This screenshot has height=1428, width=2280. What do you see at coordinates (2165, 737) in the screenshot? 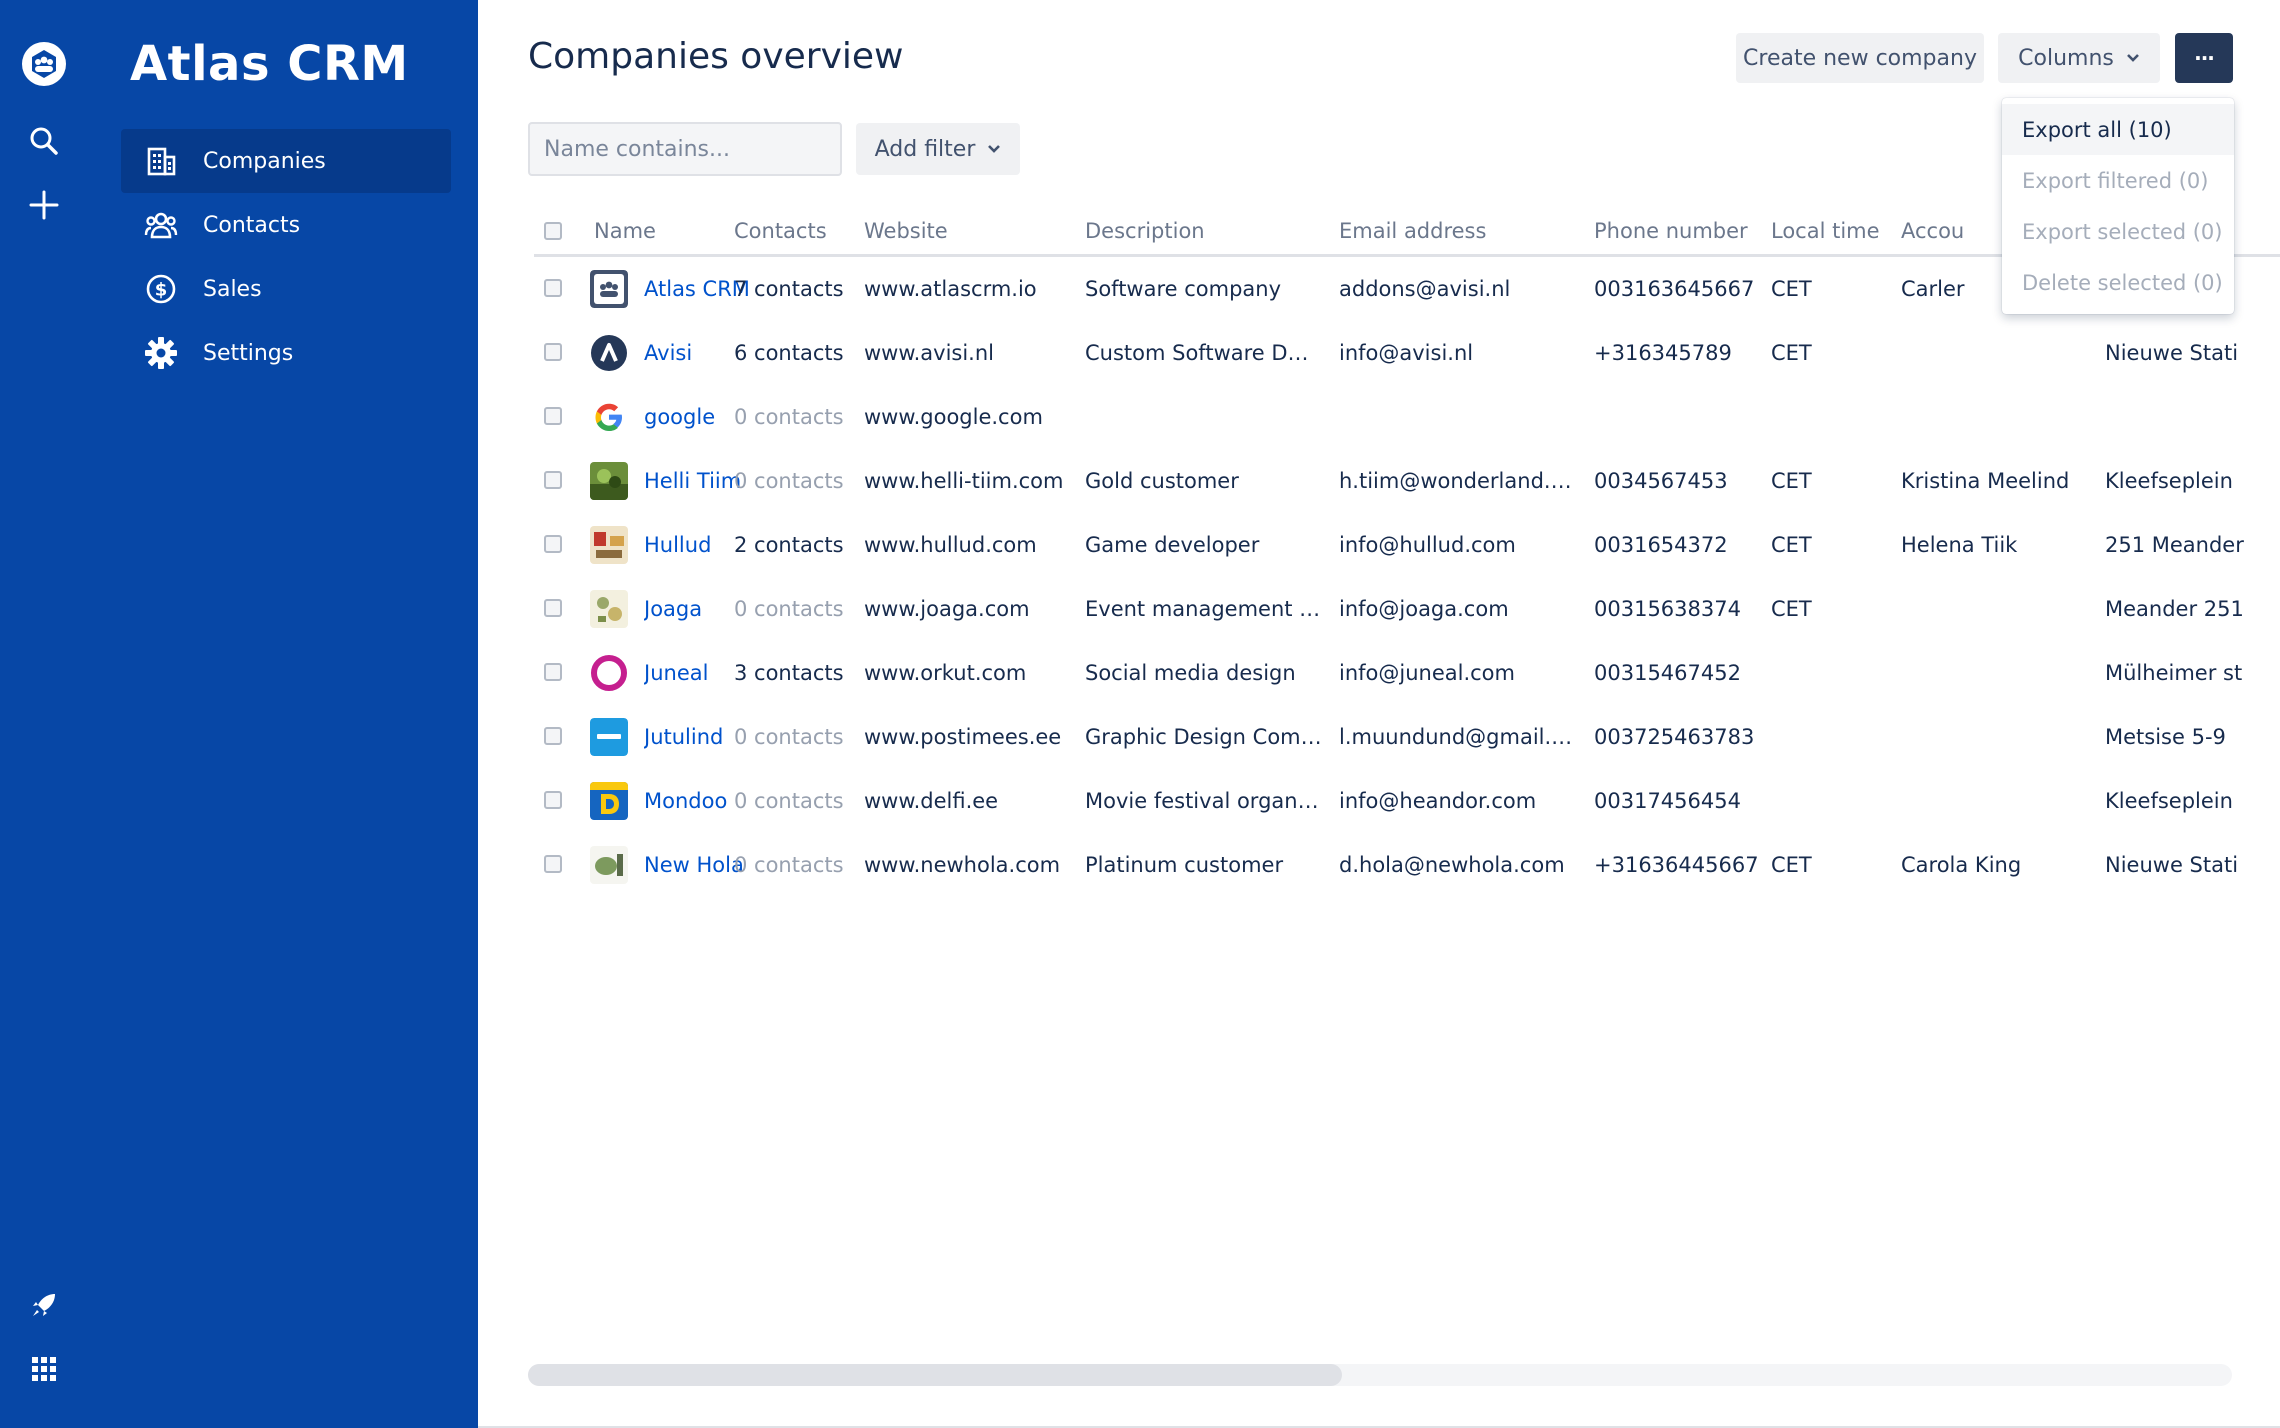
I see `cell-address: Metsise 5-9` at bounding box center [2165, 737].